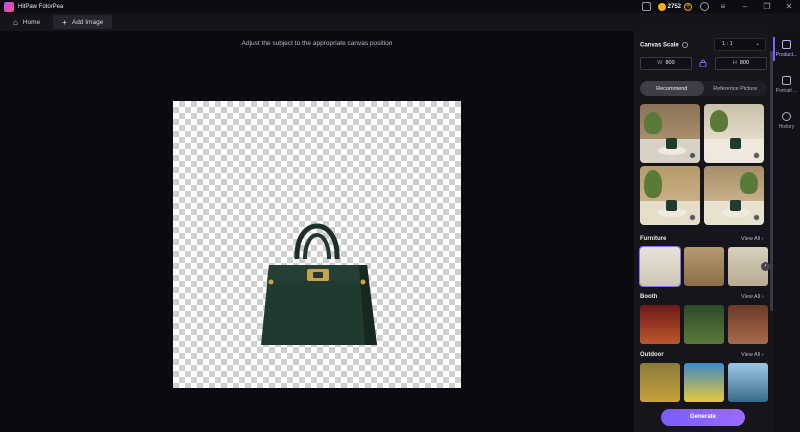 This screenshot has width=800, height=432. What do you see at coordinates (734, 63) in the screenshot?
I see `height-label: H` at bounding box center [734, 63].